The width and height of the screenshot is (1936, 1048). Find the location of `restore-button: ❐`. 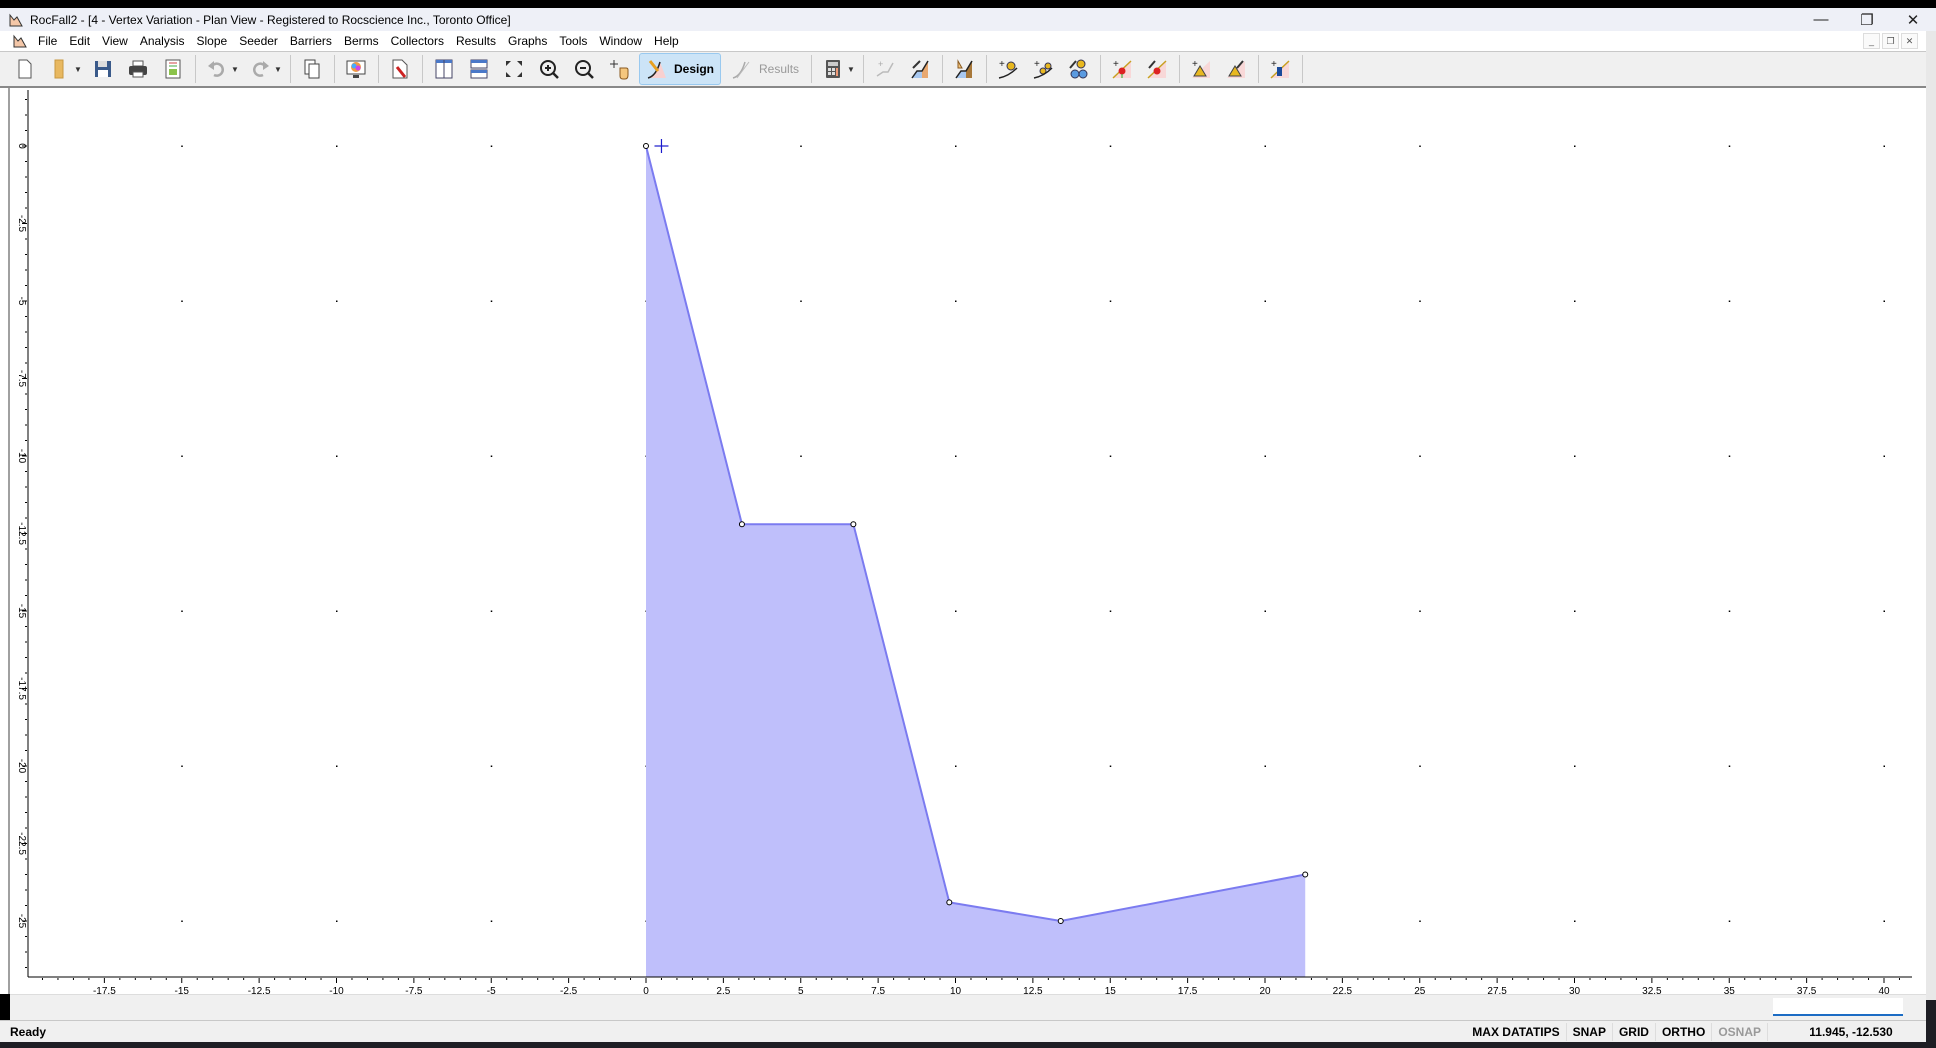

restore-button: ❐ is located at coordinates (1867, 19).